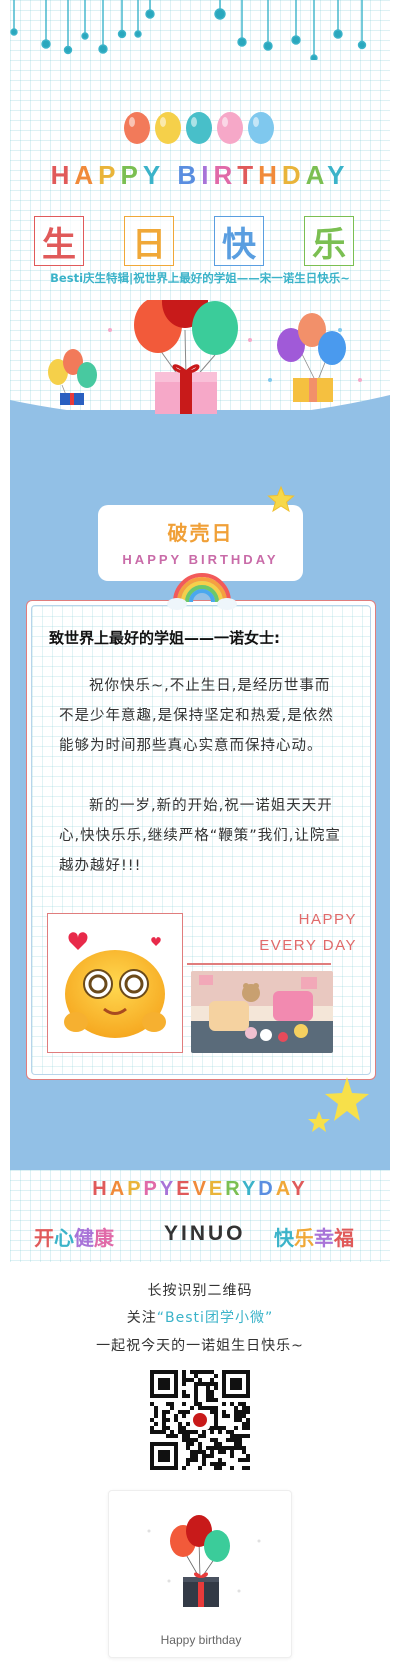 The height and width of the screenshot is (1674, 400). What do you see at coordinates (168, 1189) in the screenshot?
I see `banner-letter-4: Y` at bounding box center [168, 1189].